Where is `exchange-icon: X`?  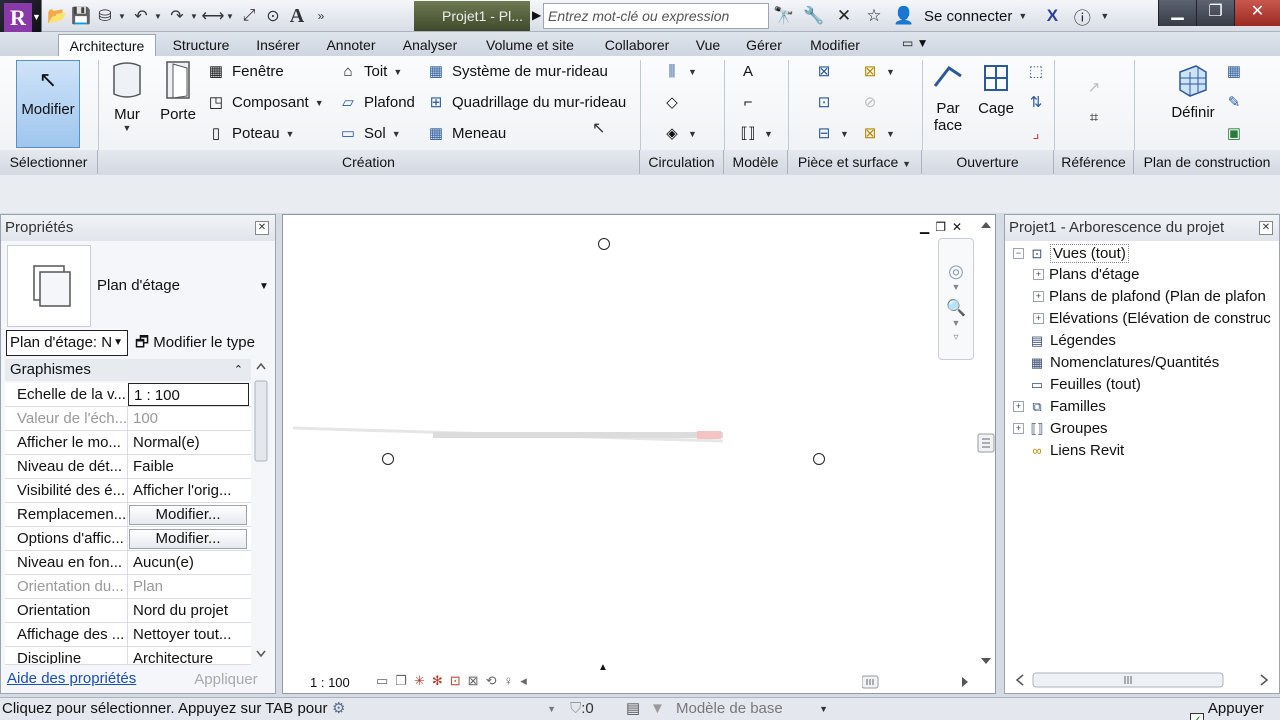 exchange-icon: X is located at coordinates (1052, 16).